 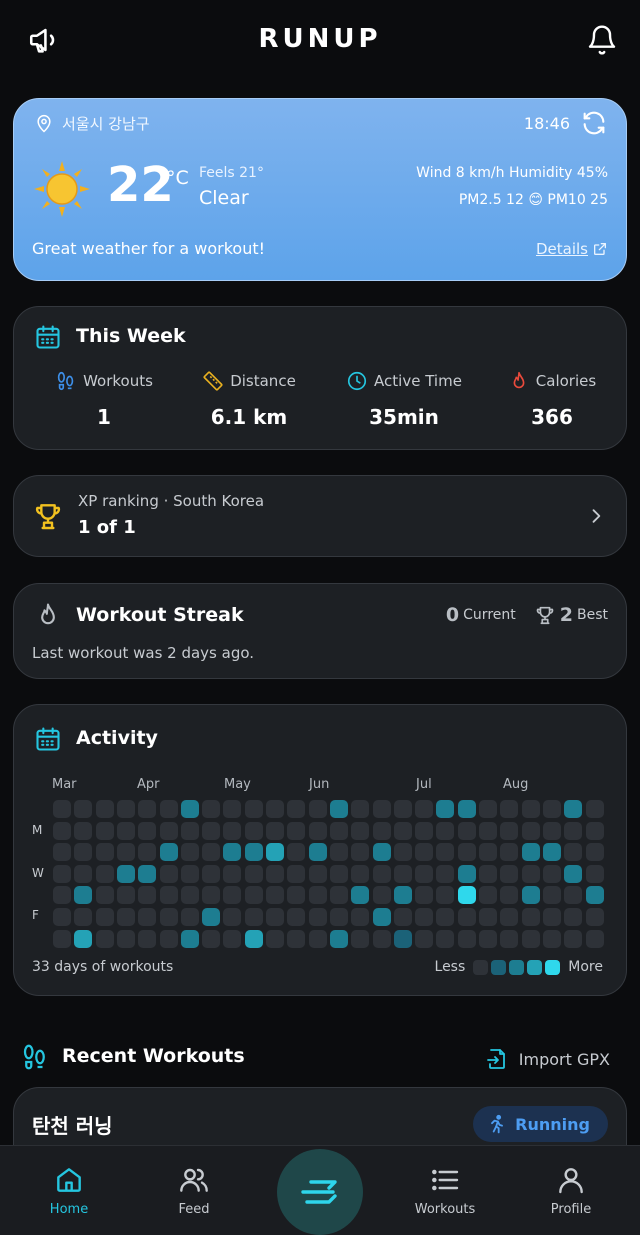 I want to click on stat-label: Active Time, so click(x=418, y=381).